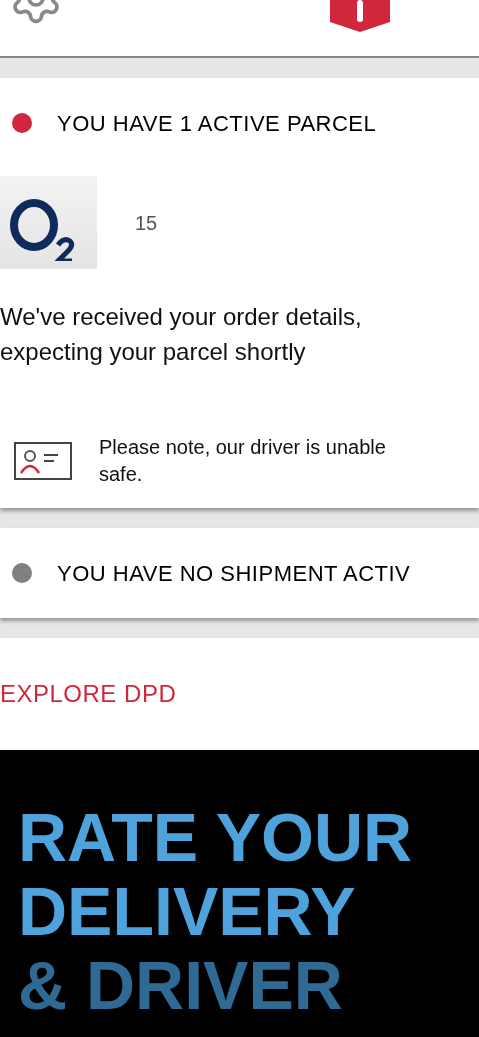  What do you see at coordinates (181, 334) in the screenshot?
I see `status-message: We've received your order details, expecting your parcel shortly` at bounding box center [181, 334].